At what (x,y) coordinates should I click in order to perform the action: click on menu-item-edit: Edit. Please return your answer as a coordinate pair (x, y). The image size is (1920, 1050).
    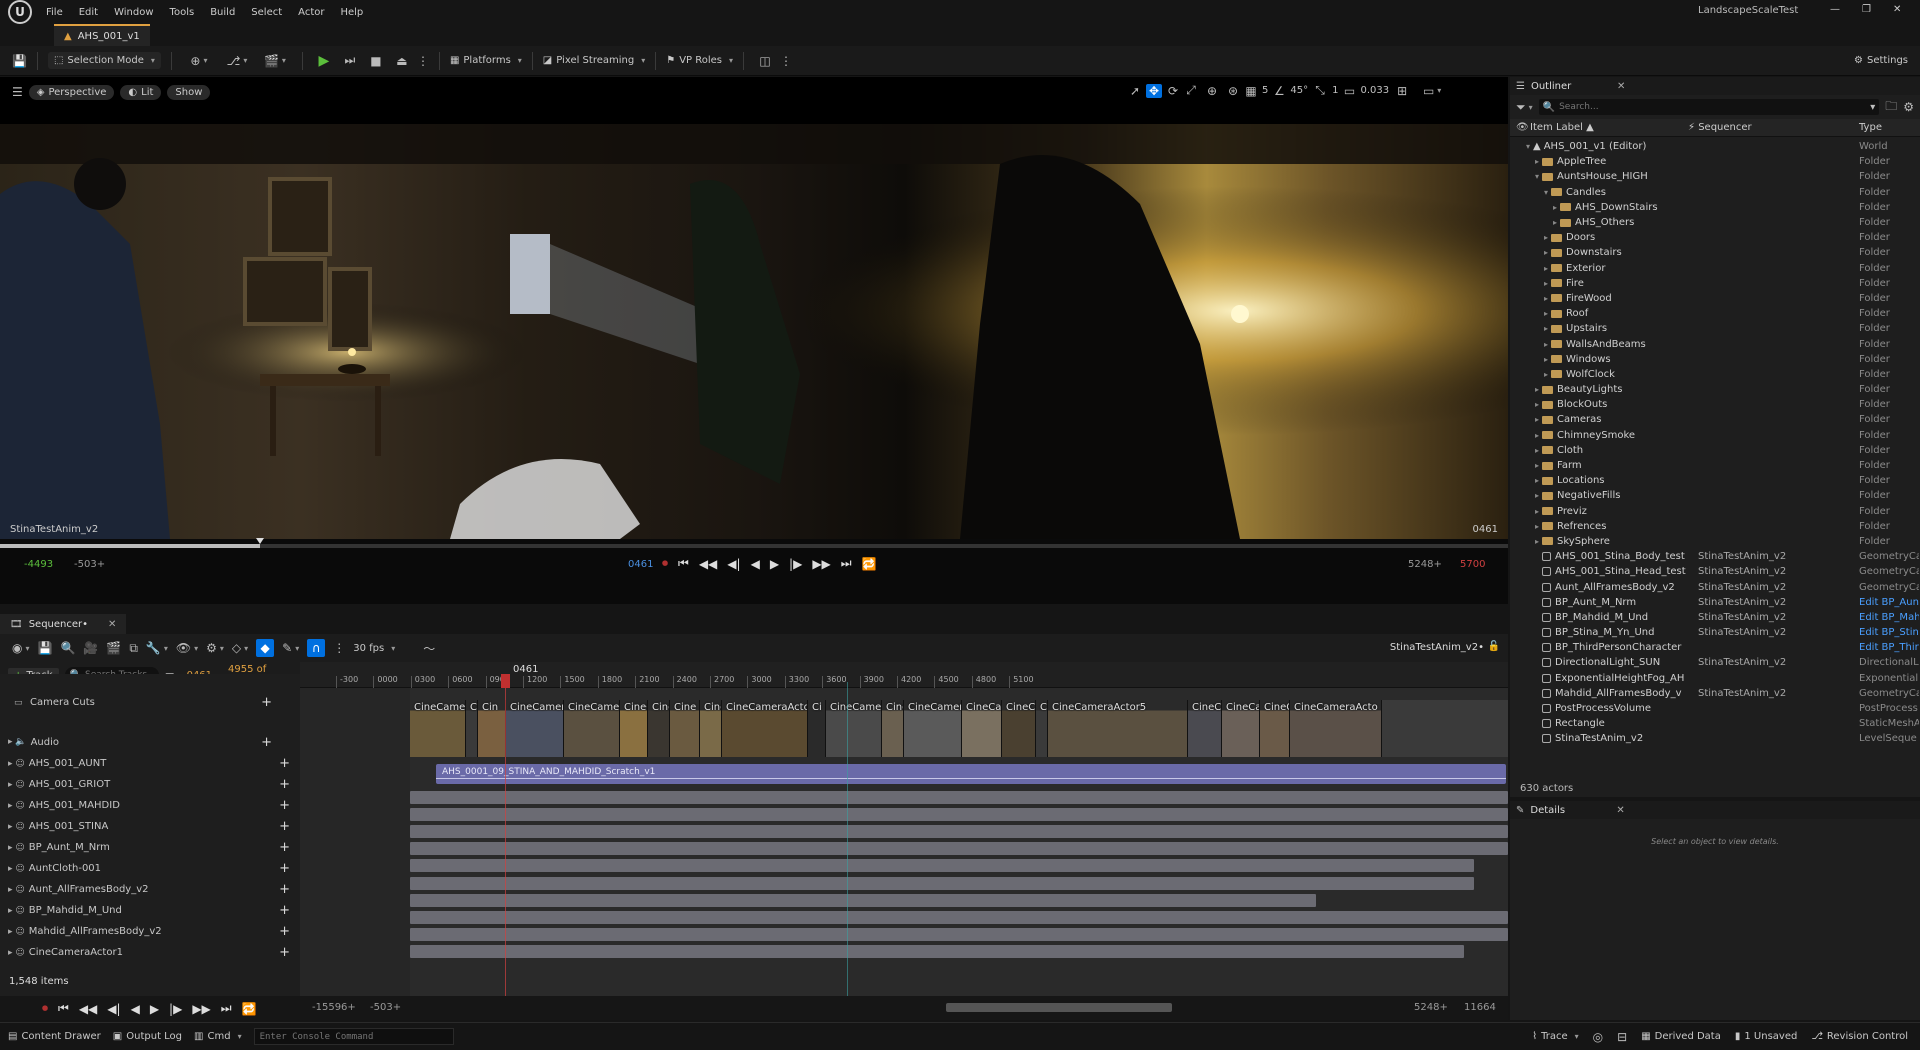
    Looking at the image, I should click on (88, 12).